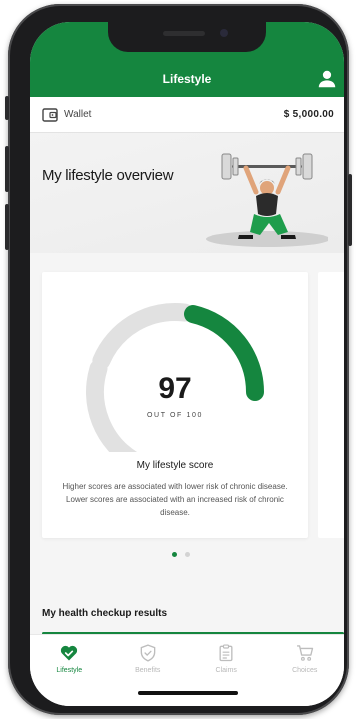 This screenshot has height=719, width=358. I want to click on power-button, so click(350, 210).